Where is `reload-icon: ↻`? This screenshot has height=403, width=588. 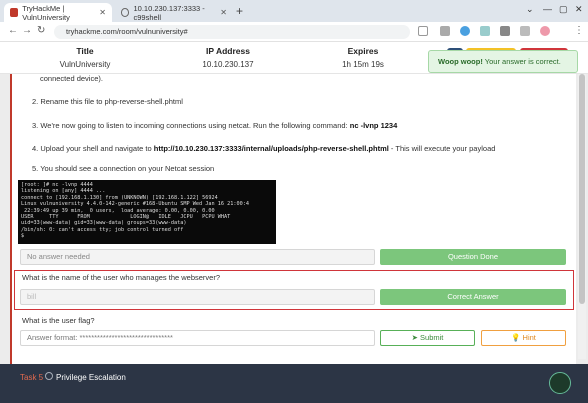
reload-icon: ↻ is located at coordinates (41, 30).